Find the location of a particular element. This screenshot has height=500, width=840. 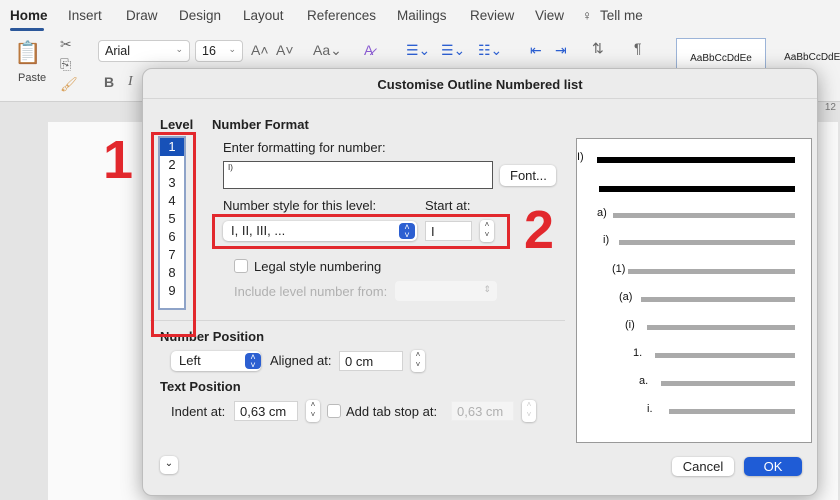

preview-number-label: 1. is located at coordinates (638, 353).